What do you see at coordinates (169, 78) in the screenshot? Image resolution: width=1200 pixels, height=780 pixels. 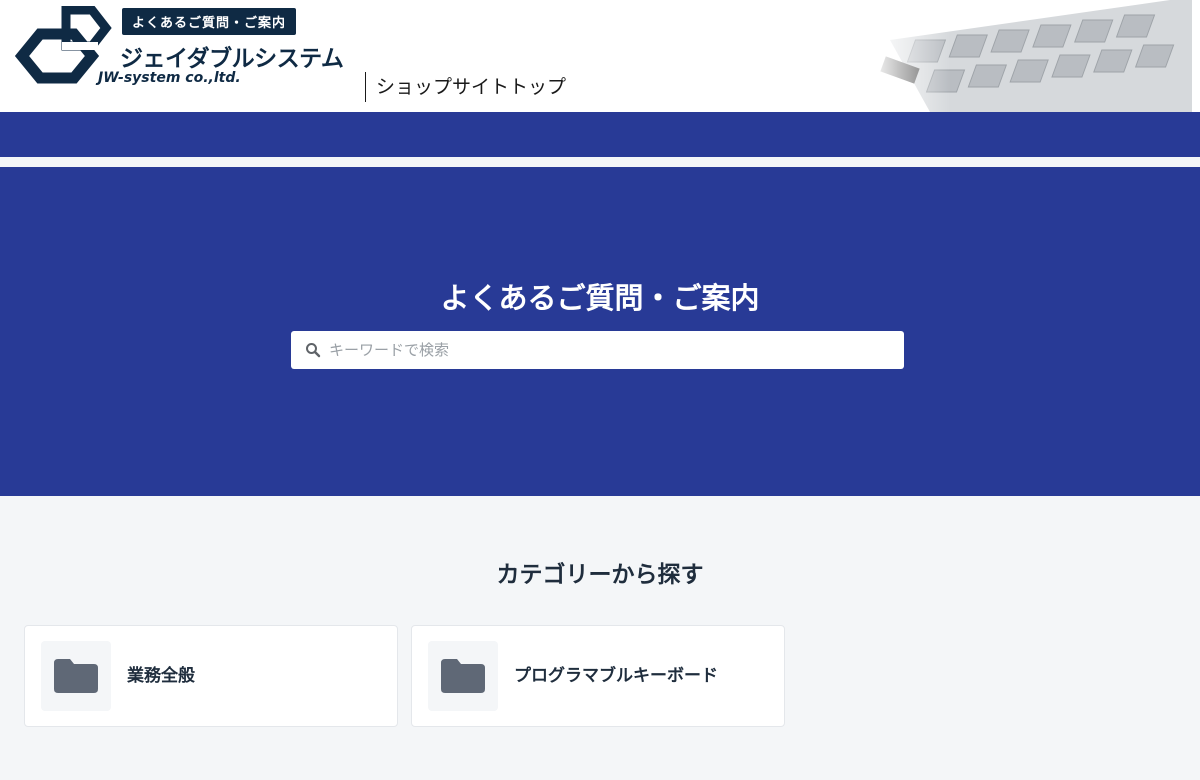 I see `company-subtitle: JW-system co.,ltd.` at bounding box center [169, 78].